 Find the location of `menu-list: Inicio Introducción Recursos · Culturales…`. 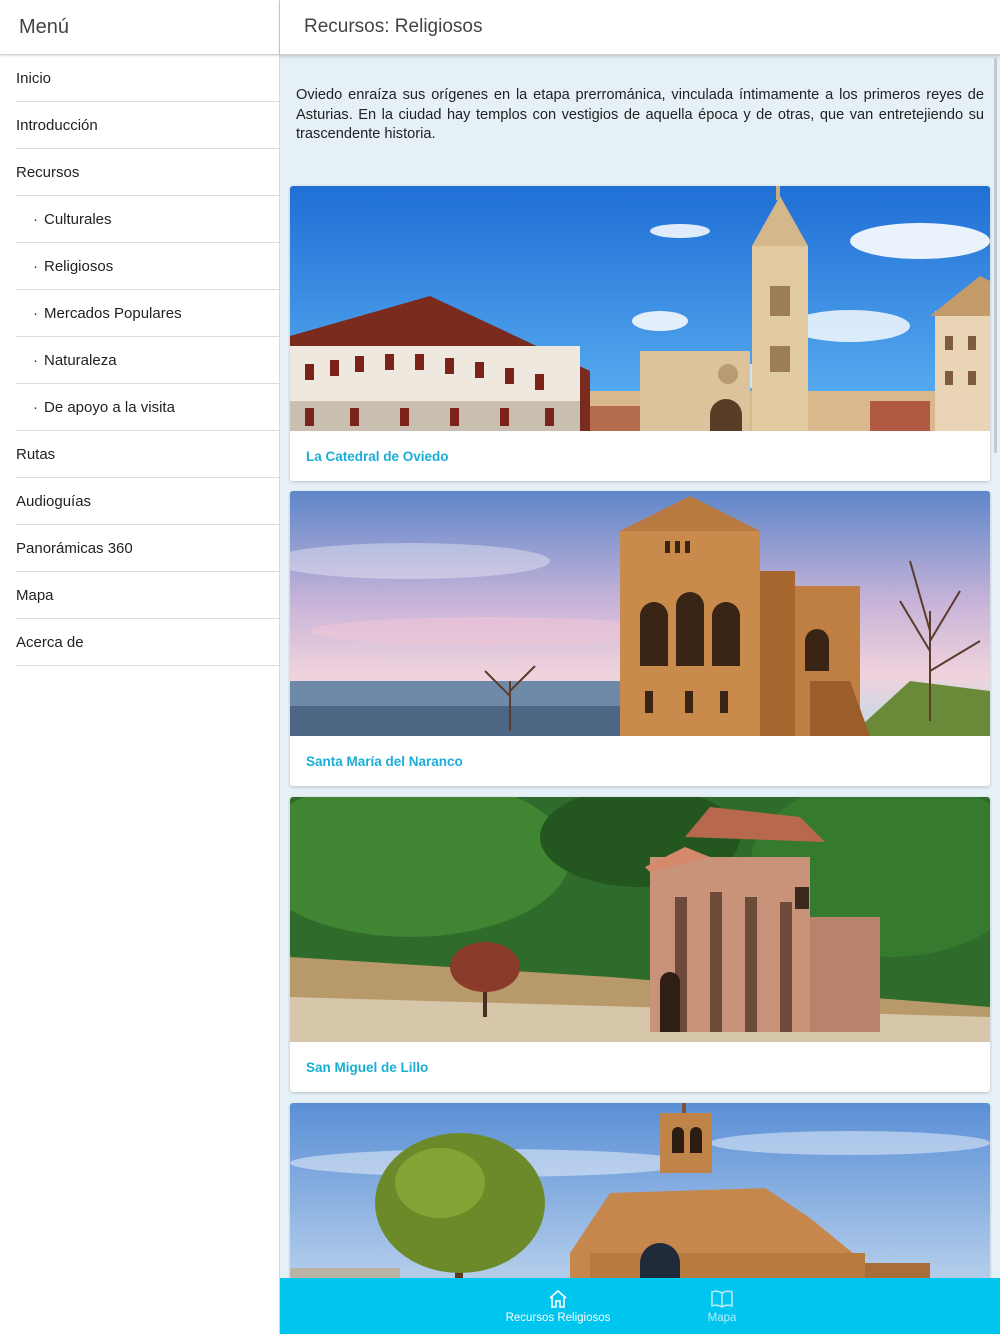

menu-list: Inicio Introducción Recursos · Culturales… is located at coordinates (139, 360).